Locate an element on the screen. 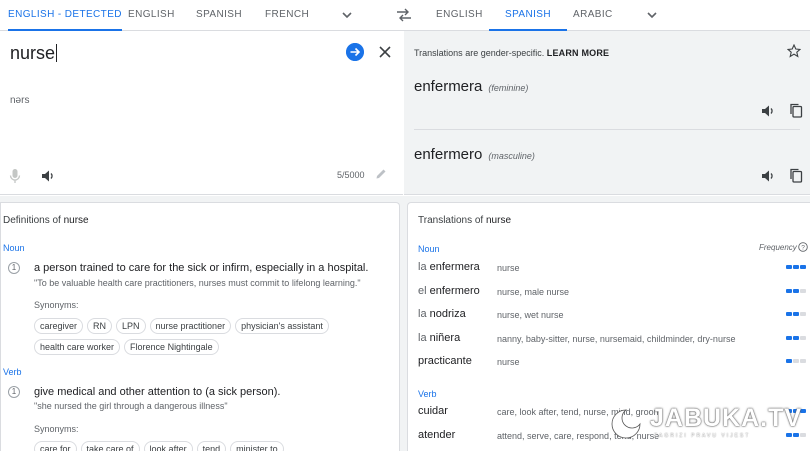 This screenshot has height=451, width=810. close-icon is located at coordinates (385, 52).